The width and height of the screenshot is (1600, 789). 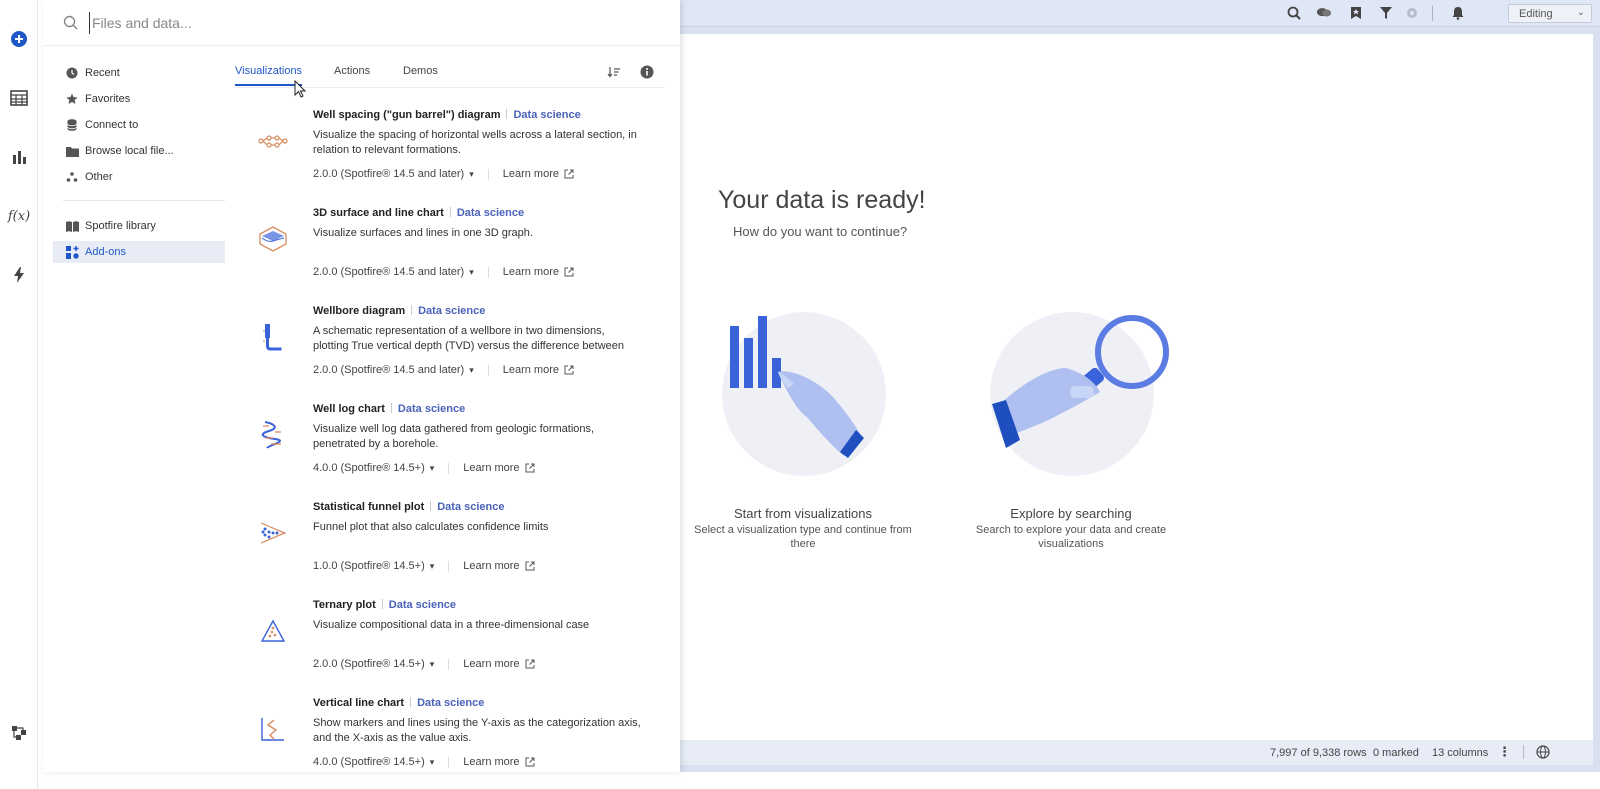 I want to click on addon-title-row: 3D surface and line chart Data science, so click(x=418, y=213).